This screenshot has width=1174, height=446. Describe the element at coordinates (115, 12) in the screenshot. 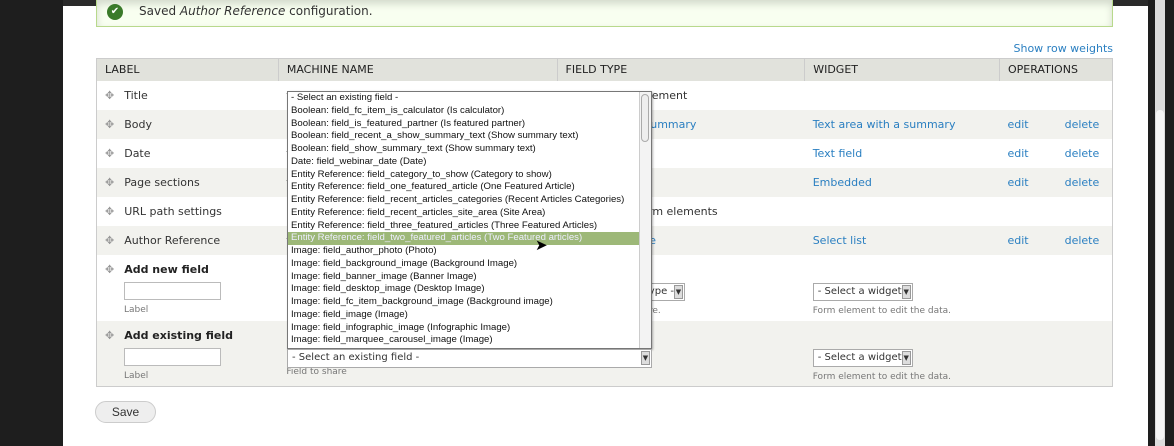

I see `checkmark-icon: ✔` at that location.